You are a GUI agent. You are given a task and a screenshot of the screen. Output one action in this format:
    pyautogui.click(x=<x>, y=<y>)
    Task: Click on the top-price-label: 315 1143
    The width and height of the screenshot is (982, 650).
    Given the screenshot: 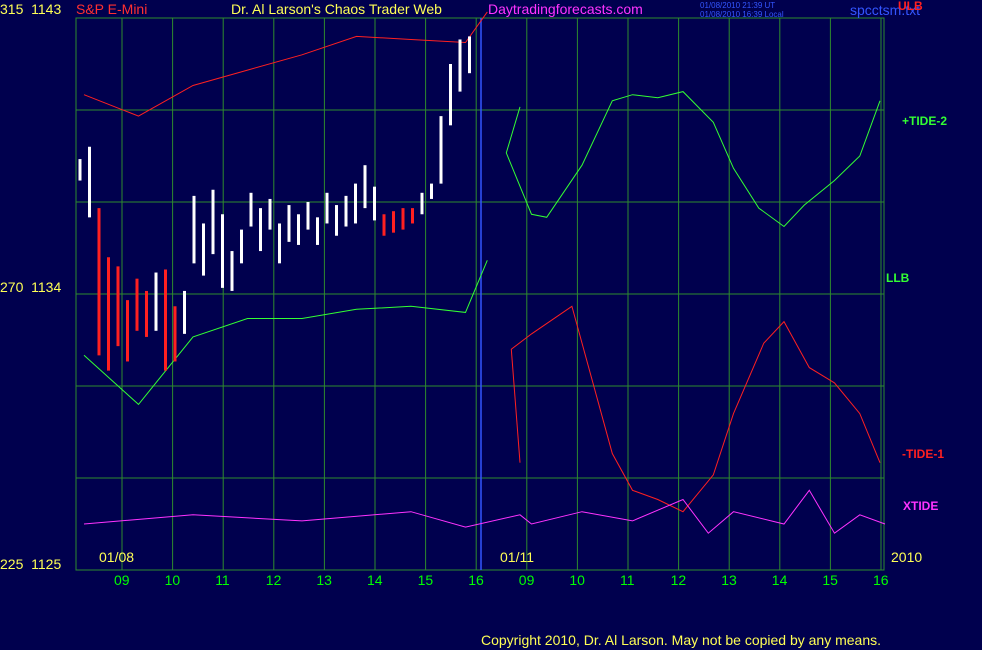 What is the action you would take?
    pyautogui.click(x=30, y=9)
    